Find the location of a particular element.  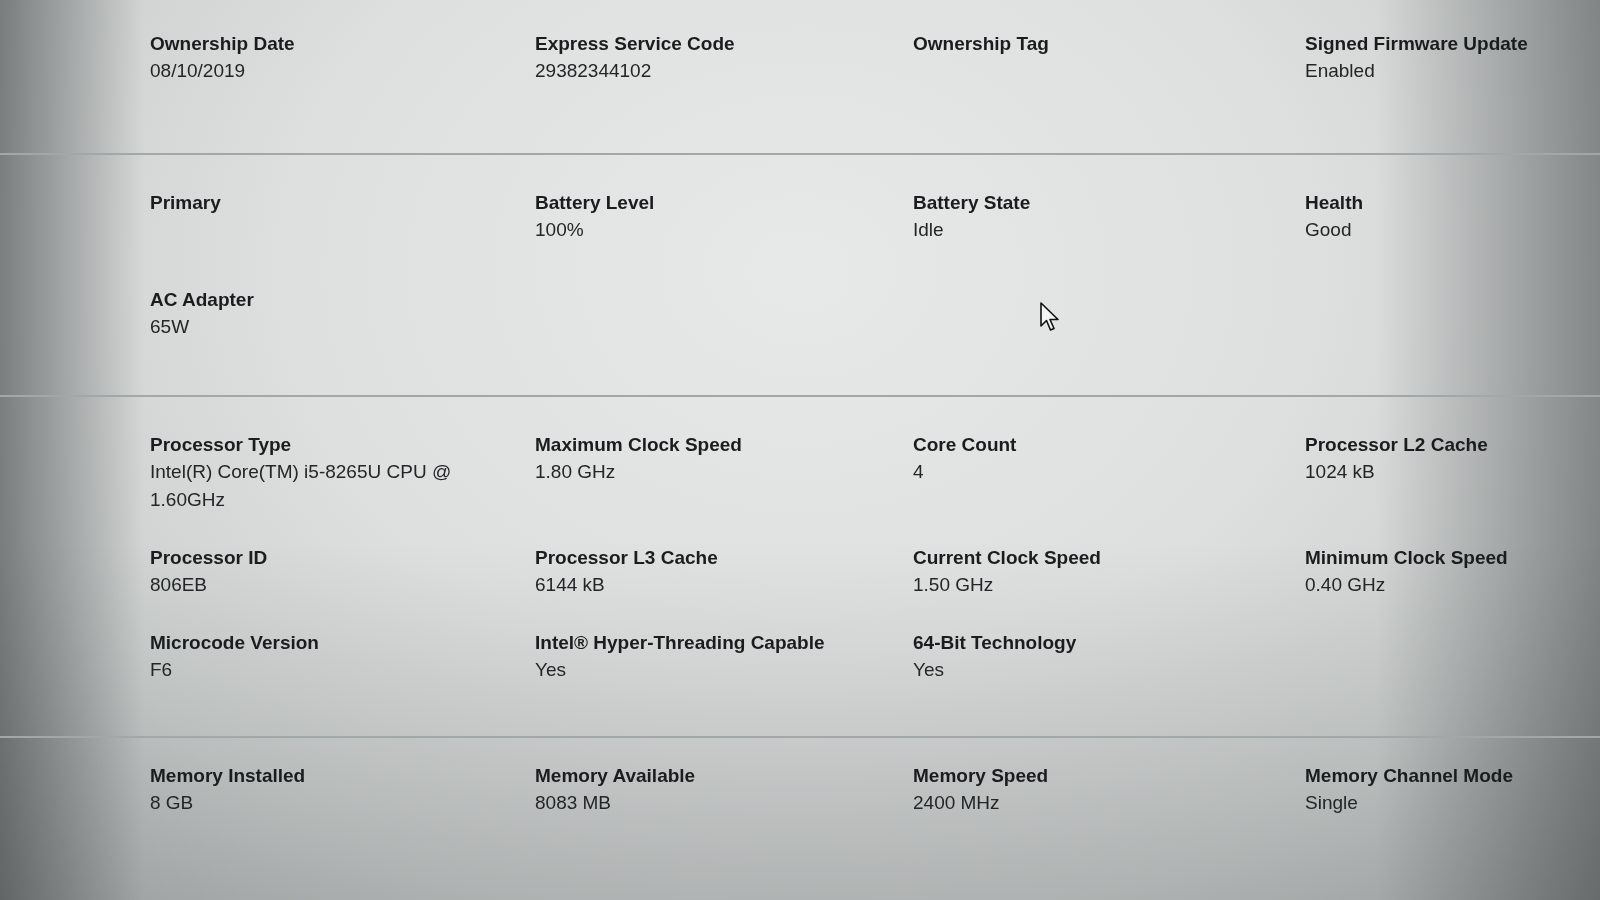

field-label: Health is located at coordinates (1335, 203).